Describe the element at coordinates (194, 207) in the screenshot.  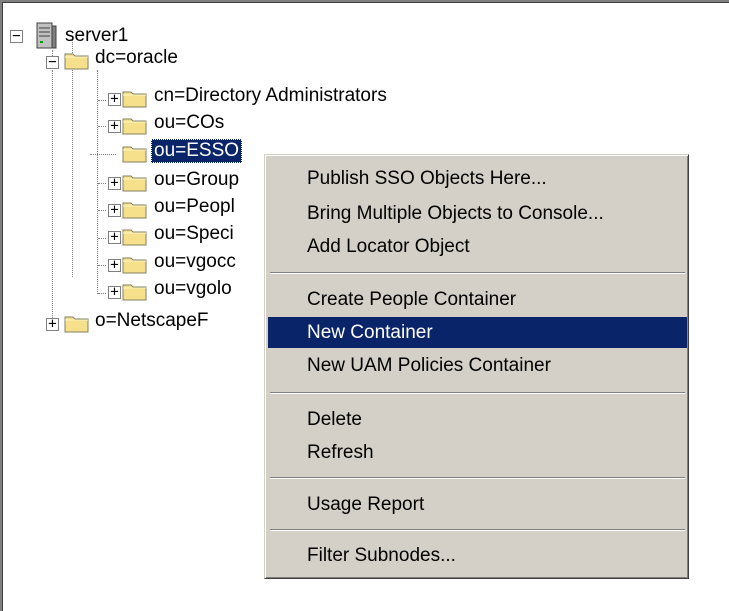
I see `tree-node-people: ou=Peopl` at that location.